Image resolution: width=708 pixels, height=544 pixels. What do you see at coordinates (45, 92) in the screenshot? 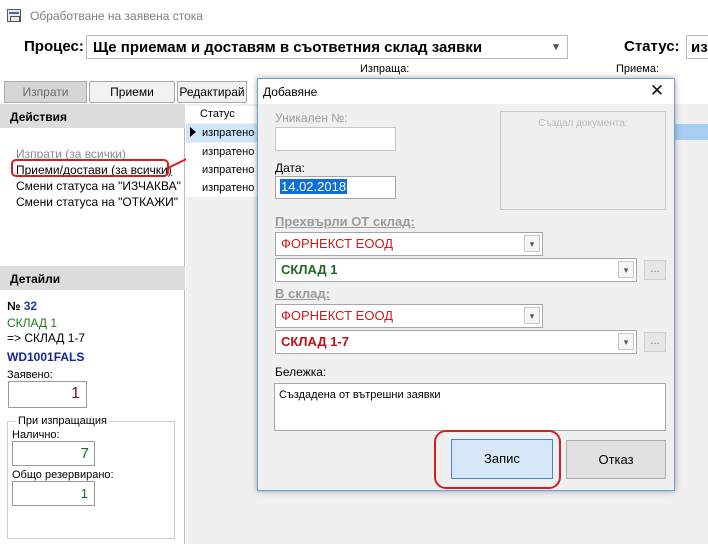
I see `tab-sends: Изпрати` at bounding box center [45, 92].